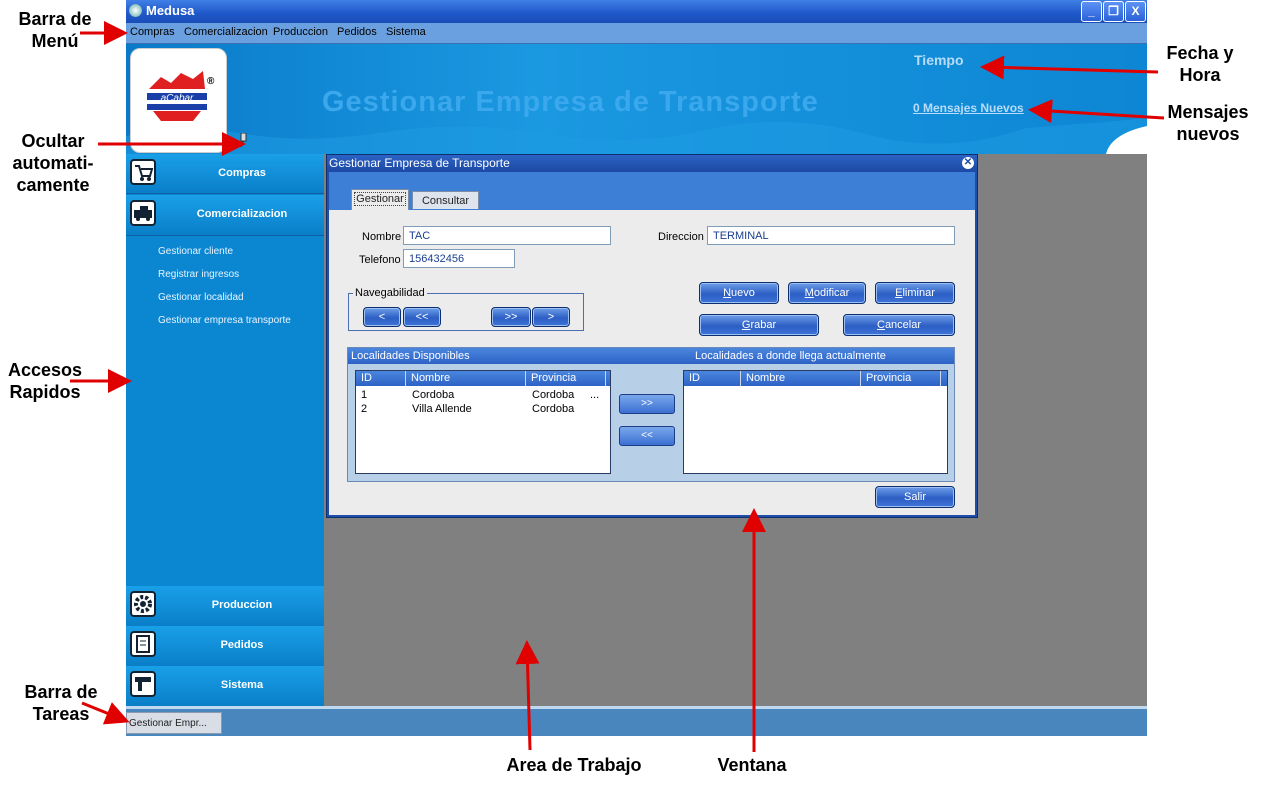 Image resolution: width=1276 pixels, height=789 pixels. What do you see at coordinates (1096, 111) in the screenshot?
I see `arrow-new-messages` at bounding box center [1096, 111].